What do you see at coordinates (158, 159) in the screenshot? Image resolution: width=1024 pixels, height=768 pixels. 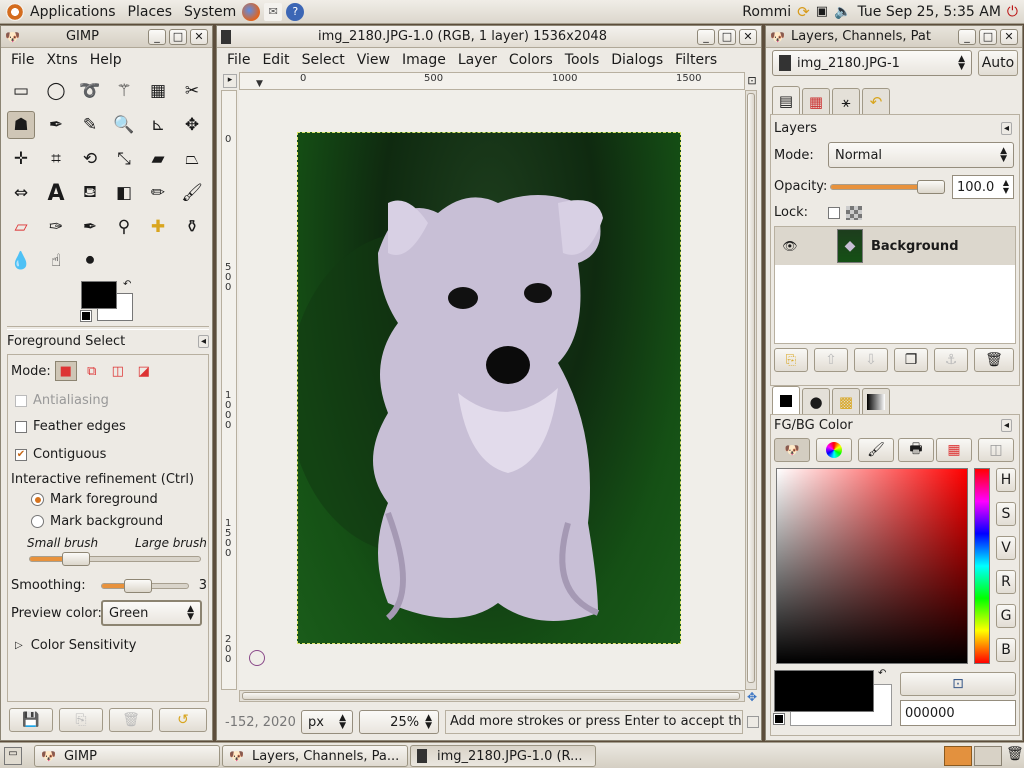 I see `shear-icon: ▰` at bounding box center [158, 159].